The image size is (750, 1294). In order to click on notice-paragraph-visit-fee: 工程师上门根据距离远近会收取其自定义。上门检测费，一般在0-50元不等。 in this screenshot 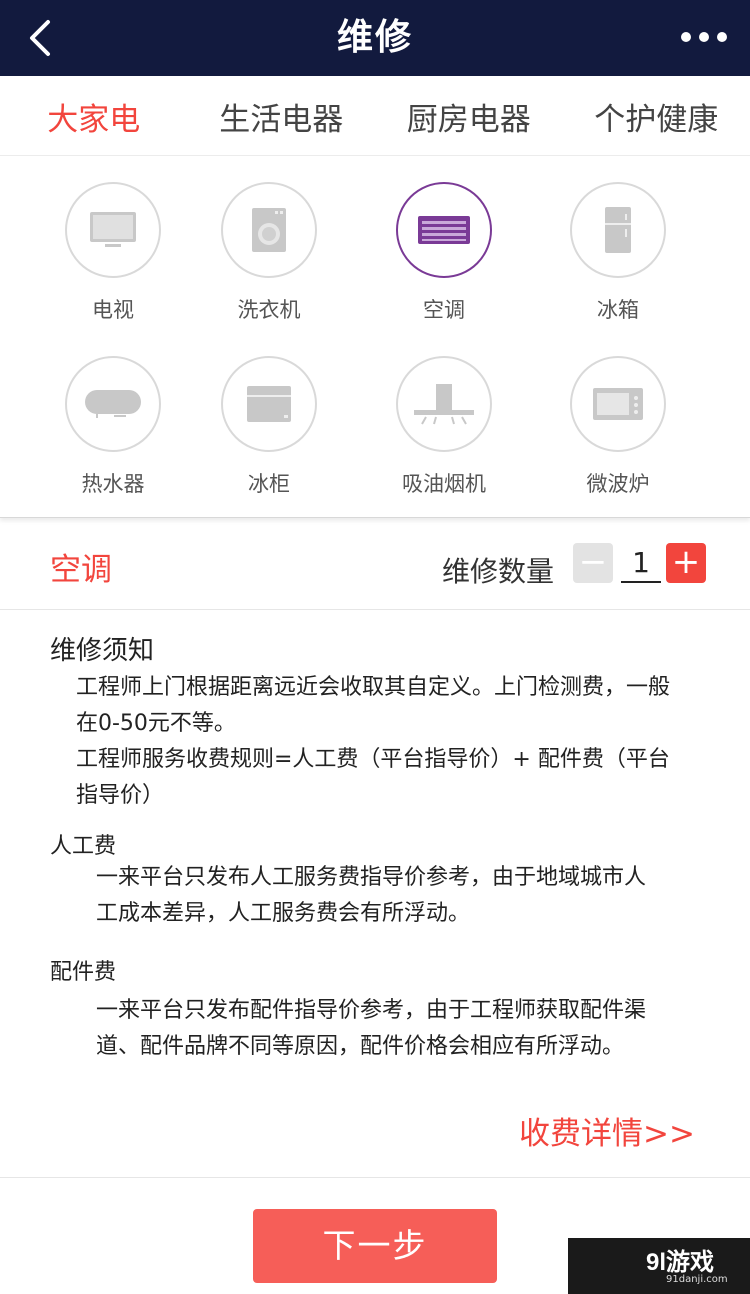, I will do `click(373, 705)`.